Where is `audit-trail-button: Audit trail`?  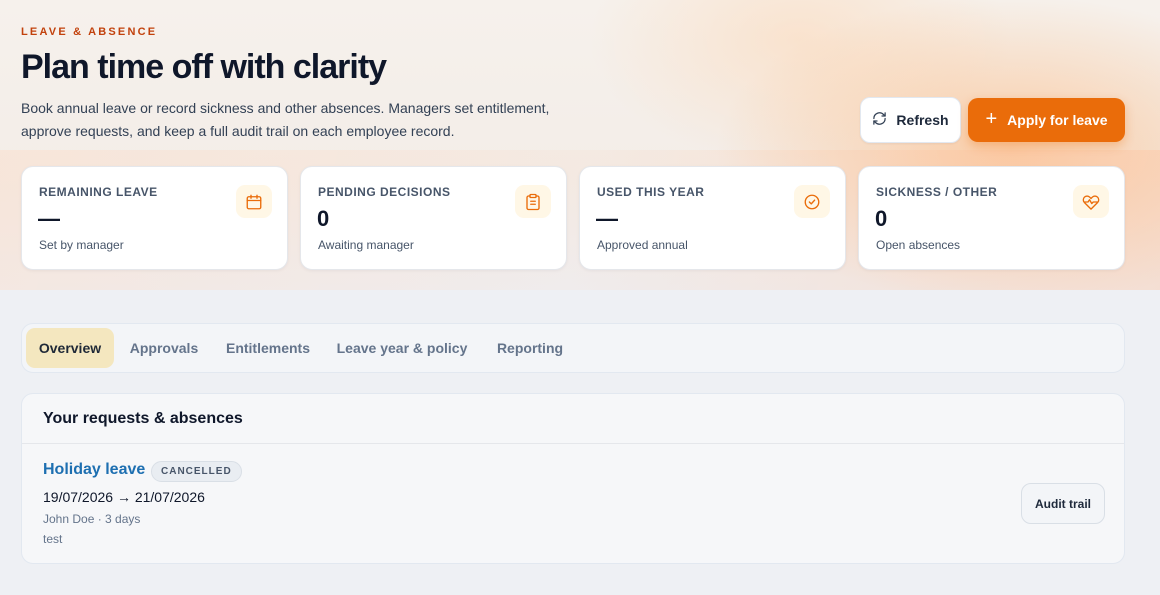
audit-trail-button: Audit trail is located at coordinates (1063, 503).